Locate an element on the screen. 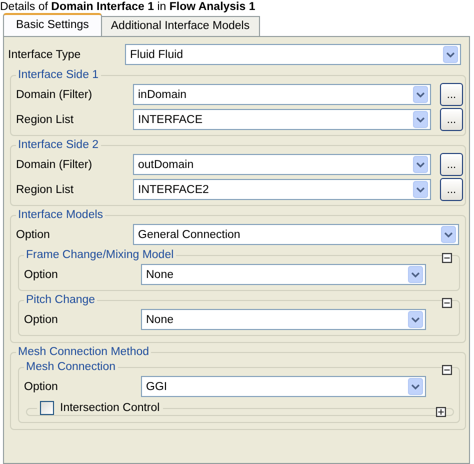 Image resolution: width=474 pixels, height=464 pixels. group-title: Interface Models is located at coordinates (60, 215).